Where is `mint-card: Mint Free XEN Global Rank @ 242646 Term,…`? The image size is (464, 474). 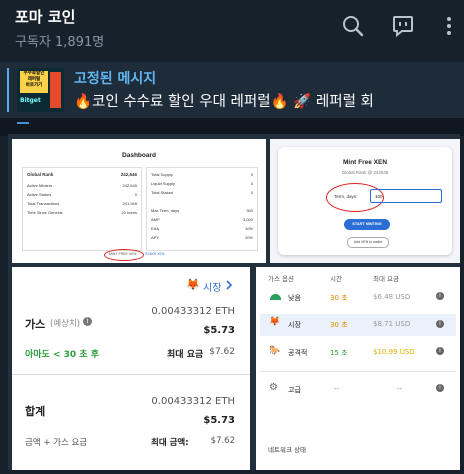
mint-card: Mint Free XEN Global Rank @ 242646 Term,… is located at coordinates (365, 201).